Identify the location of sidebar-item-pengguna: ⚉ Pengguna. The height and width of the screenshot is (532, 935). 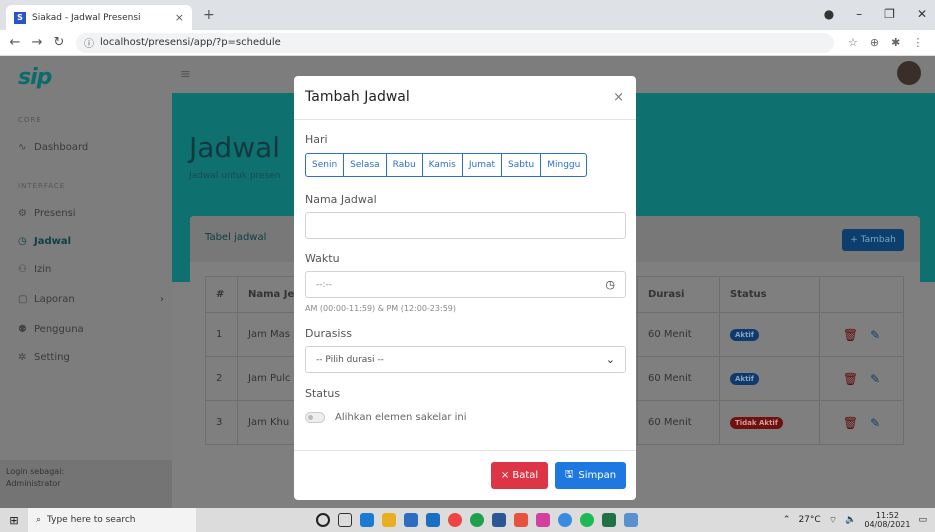
(51, 329).